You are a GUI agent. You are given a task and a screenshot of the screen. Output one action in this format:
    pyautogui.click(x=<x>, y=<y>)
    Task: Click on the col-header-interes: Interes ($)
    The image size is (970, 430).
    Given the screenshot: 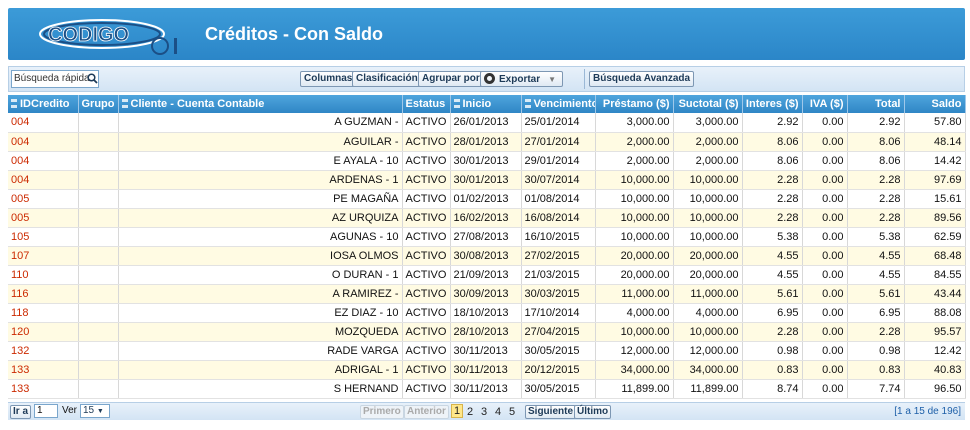 What is the action you would take?
    pyautogui.click(x=772, y=104)
    